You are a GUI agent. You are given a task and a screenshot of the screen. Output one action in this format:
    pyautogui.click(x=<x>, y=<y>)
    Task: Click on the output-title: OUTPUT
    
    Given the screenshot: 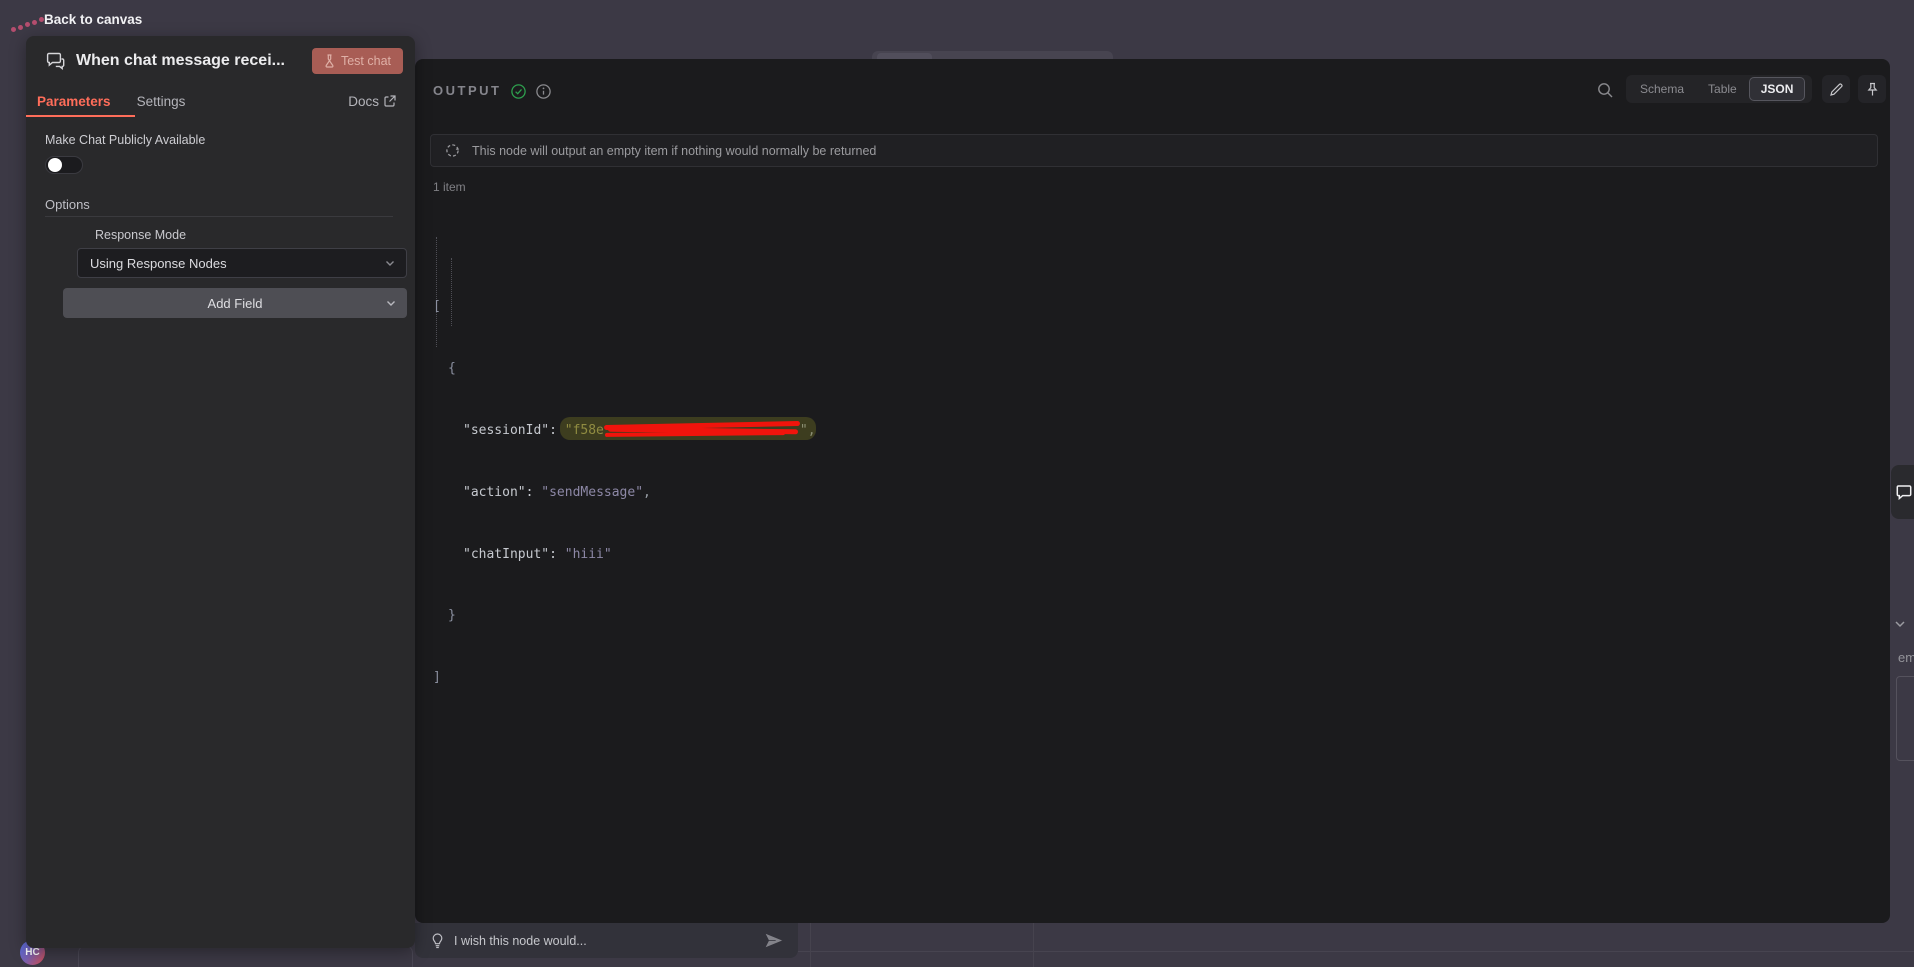 What is the action you would take?
    pyautogui.click(x=467, y=90)
    